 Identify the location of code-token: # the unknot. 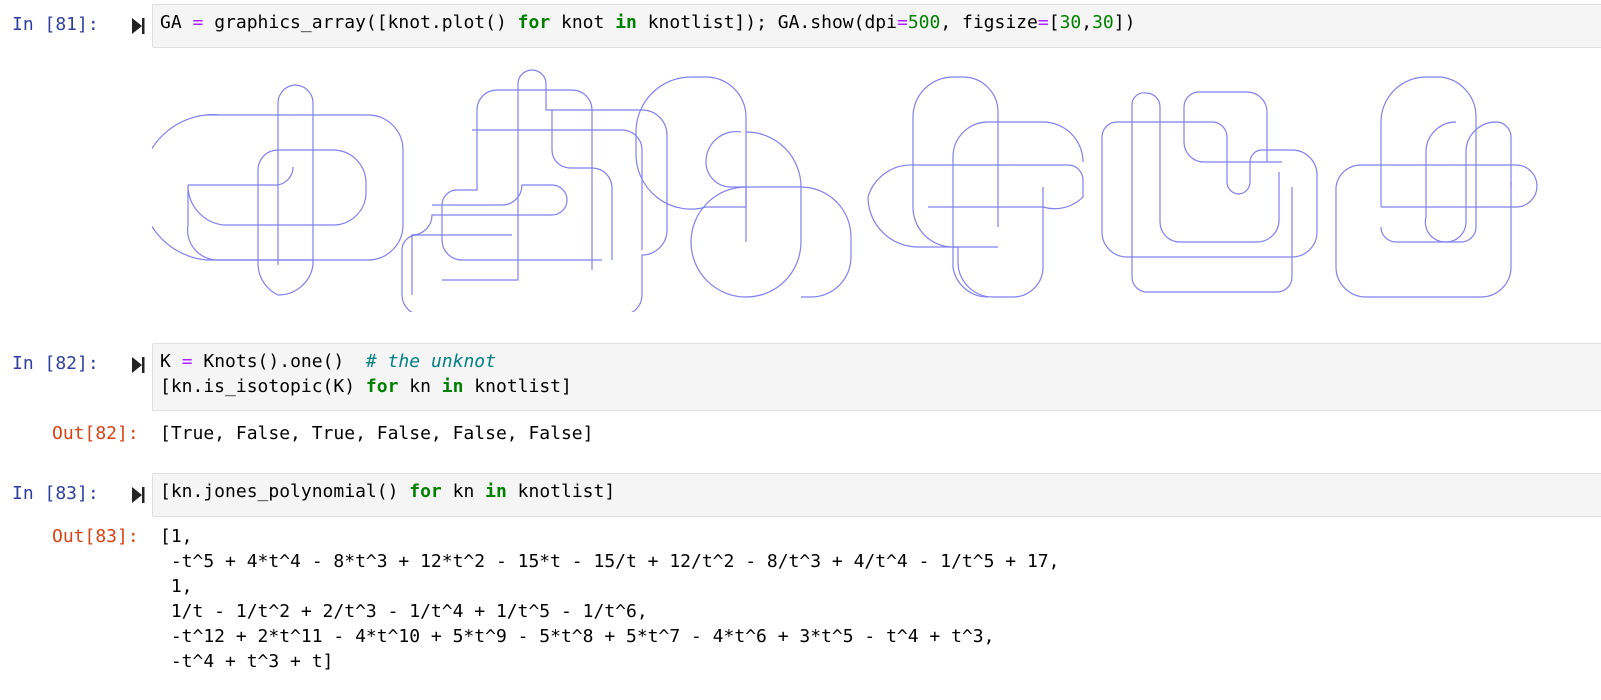
(430, 361).